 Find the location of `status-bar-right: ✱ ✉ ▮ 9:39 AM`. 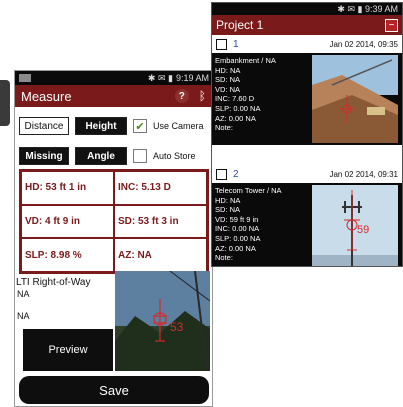

status-bar-right: ✱ ✉ ▮ 9:39 AM is located at coordinates (307, 9).